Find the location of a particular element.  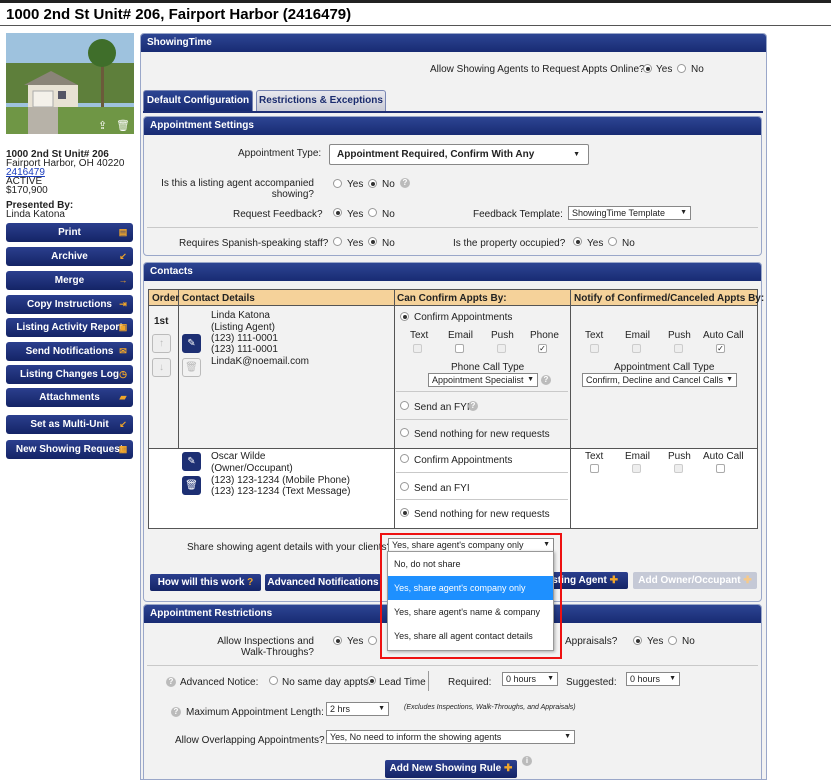

print-button: Print ▤ is located at coordinates (69, 232).